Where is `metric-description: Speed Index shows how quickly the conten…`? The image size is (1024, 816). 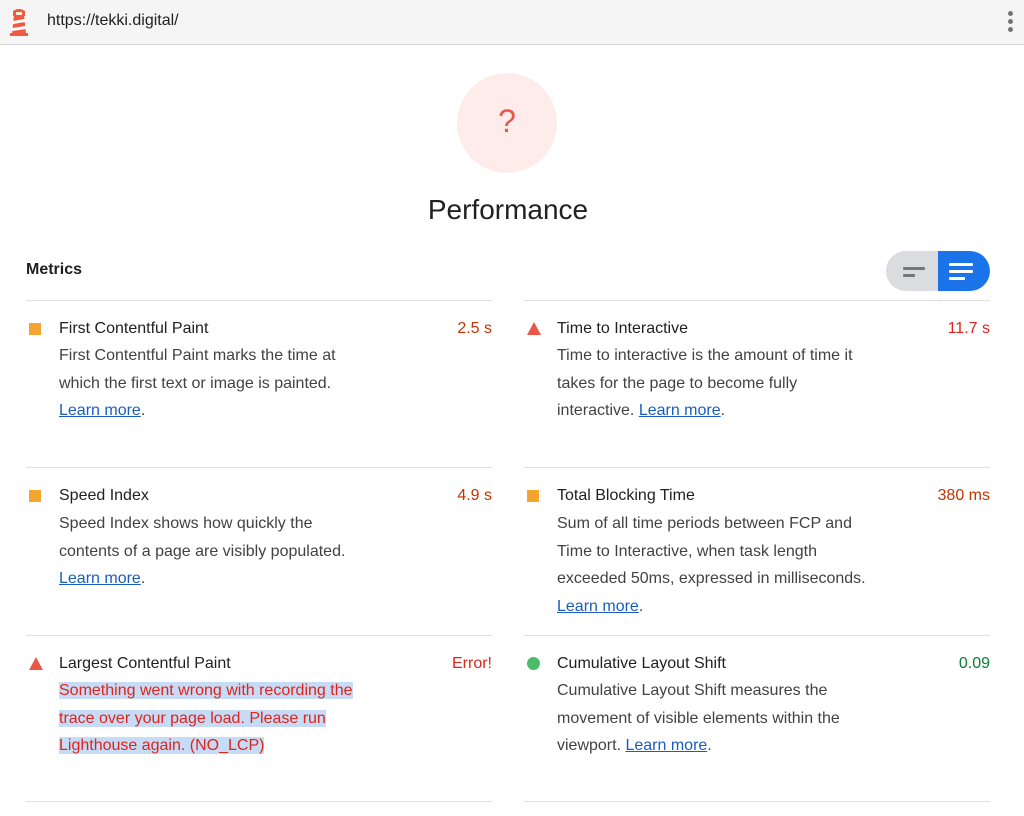
metric-description: Speed Index shows how quickly the conten… is located at coordinates (202, 551).